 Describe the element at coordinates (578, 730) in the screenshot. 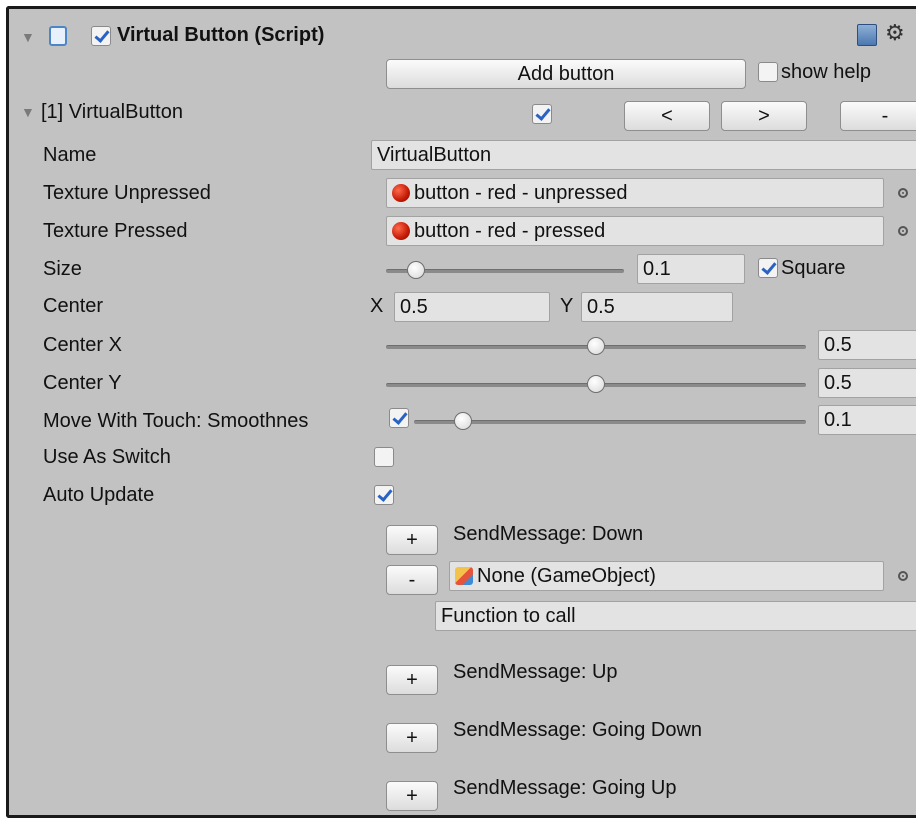

I see `send-message-going-down-label: SendMessage: Going Down` at that location.